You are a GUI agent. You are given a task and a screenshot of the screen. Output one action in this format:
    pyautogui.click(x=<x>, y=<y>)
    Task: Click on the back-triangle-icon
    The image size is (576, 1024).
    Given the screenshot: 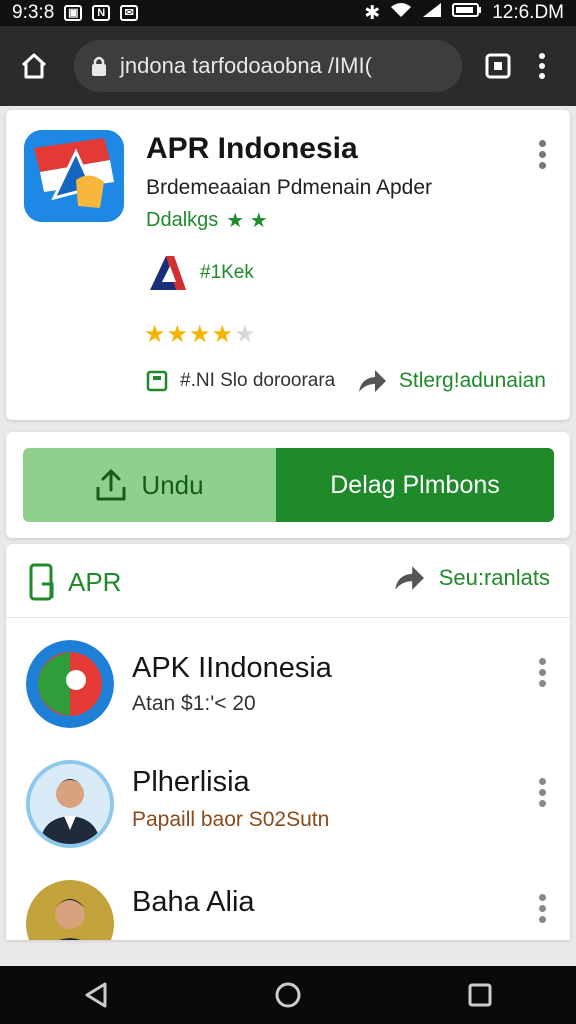 What is the action you would take?
    pyautogui.click(x=96, y=995)
    